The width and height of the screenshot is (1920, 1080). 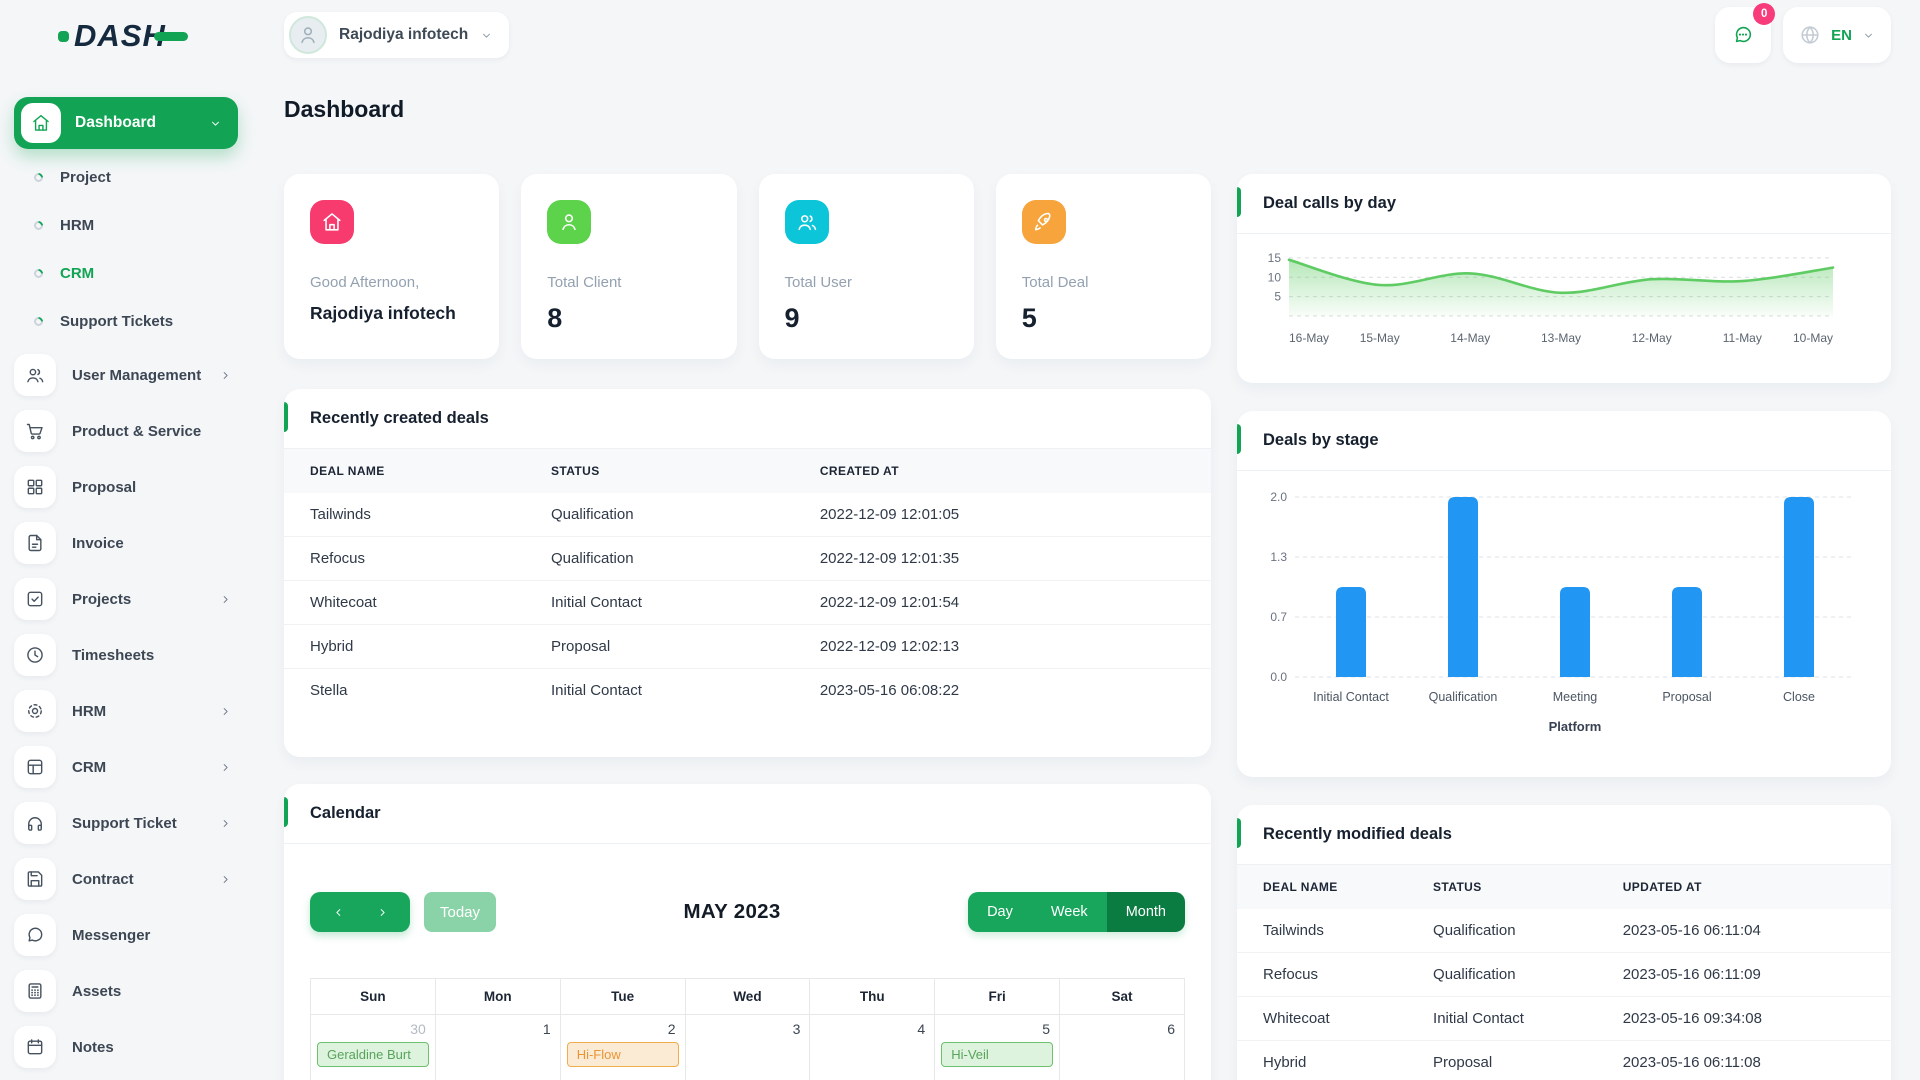 I want to click on calendar-event: Hi-Flow, so click(x=622, y=1054).